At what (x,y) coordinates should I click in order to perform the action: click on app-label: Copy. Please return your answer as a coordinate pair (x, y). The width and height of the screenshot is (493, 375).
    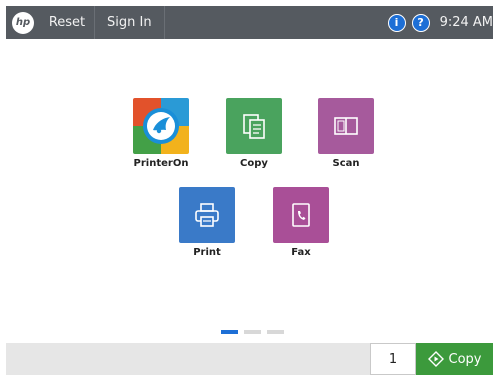
    Looking at the image, I should click on (254, 163).